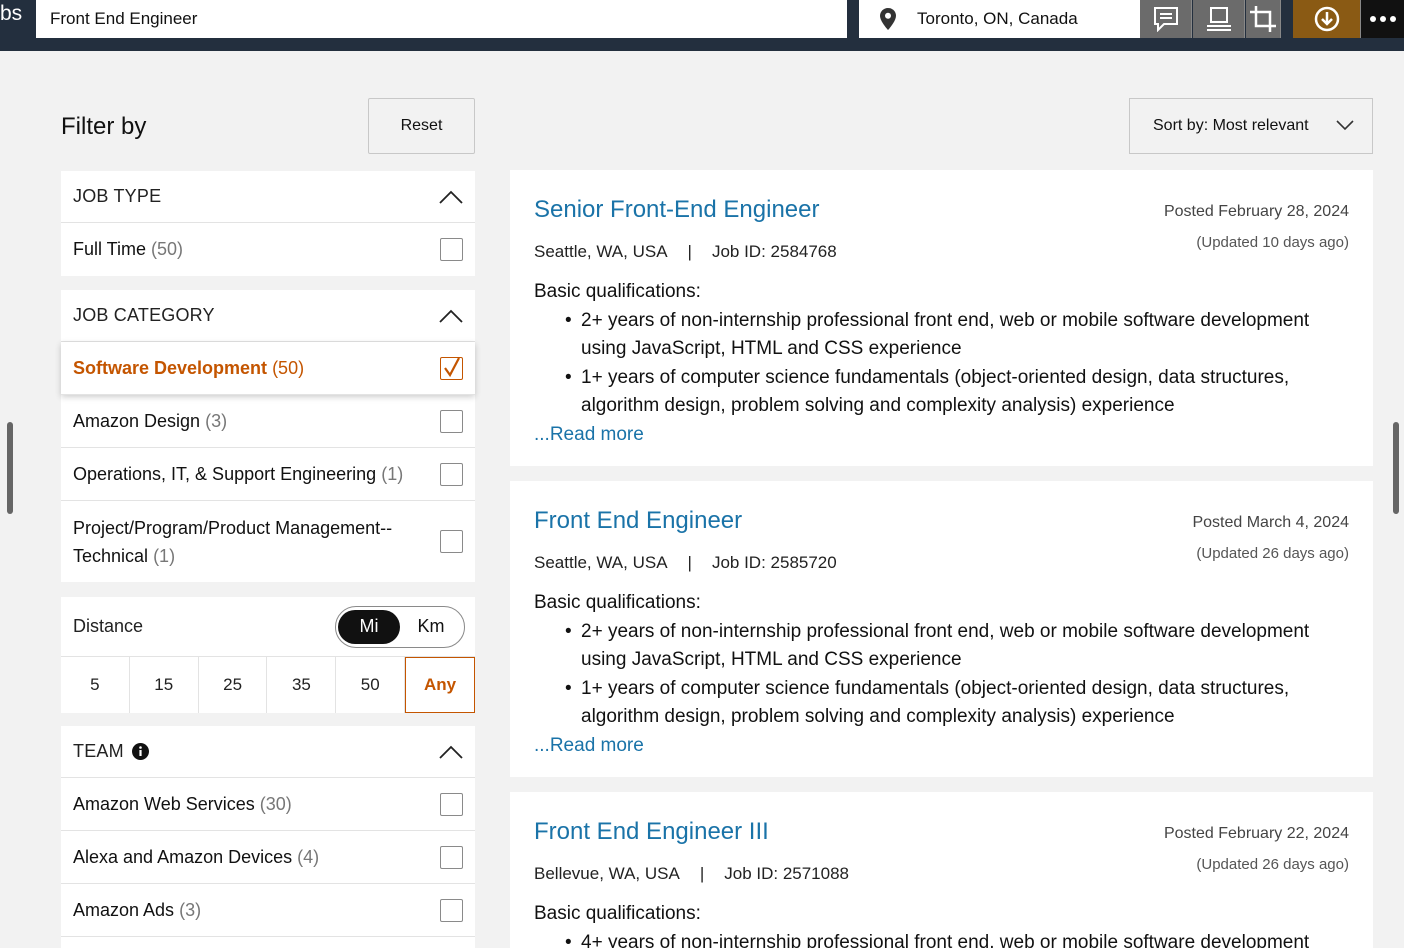 This screenshot has height=948, width=1404. Describe the element at coordinates (1219, 19) in the screenshot. I see `screen-icon` at that location.